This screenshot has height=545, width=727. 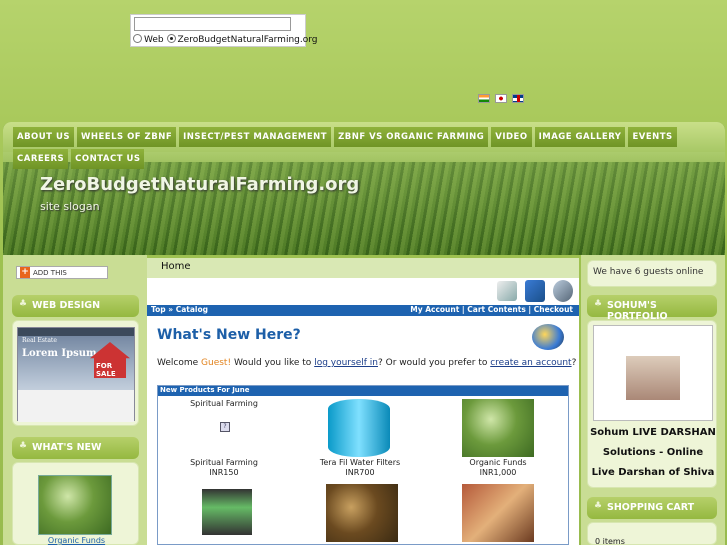 I want to click on breadcrumb: Home, so click(x=363, y=268).